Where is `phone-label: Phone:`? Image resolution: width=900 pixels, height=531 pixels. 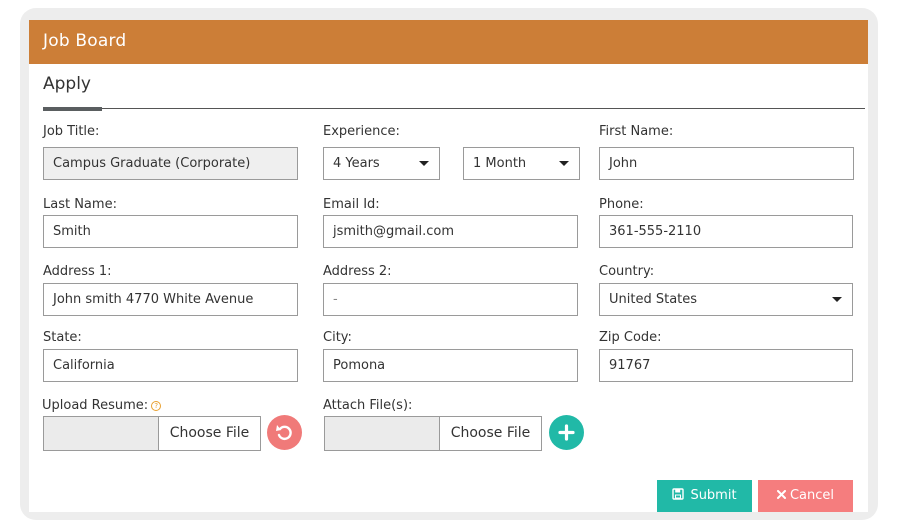
phone-label: Phone: is located at coordinates (621, 204).